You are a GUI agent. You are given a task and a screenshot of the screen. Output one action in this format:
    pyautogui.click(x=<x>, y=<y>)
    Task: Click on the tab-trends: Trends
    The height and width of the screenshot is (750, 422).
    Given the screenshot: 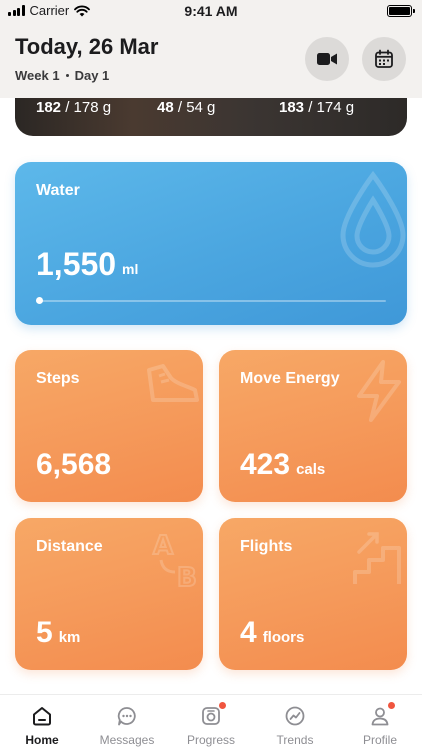 What is the action you would take?
    pyautogui.click(x=295, y=725)
    